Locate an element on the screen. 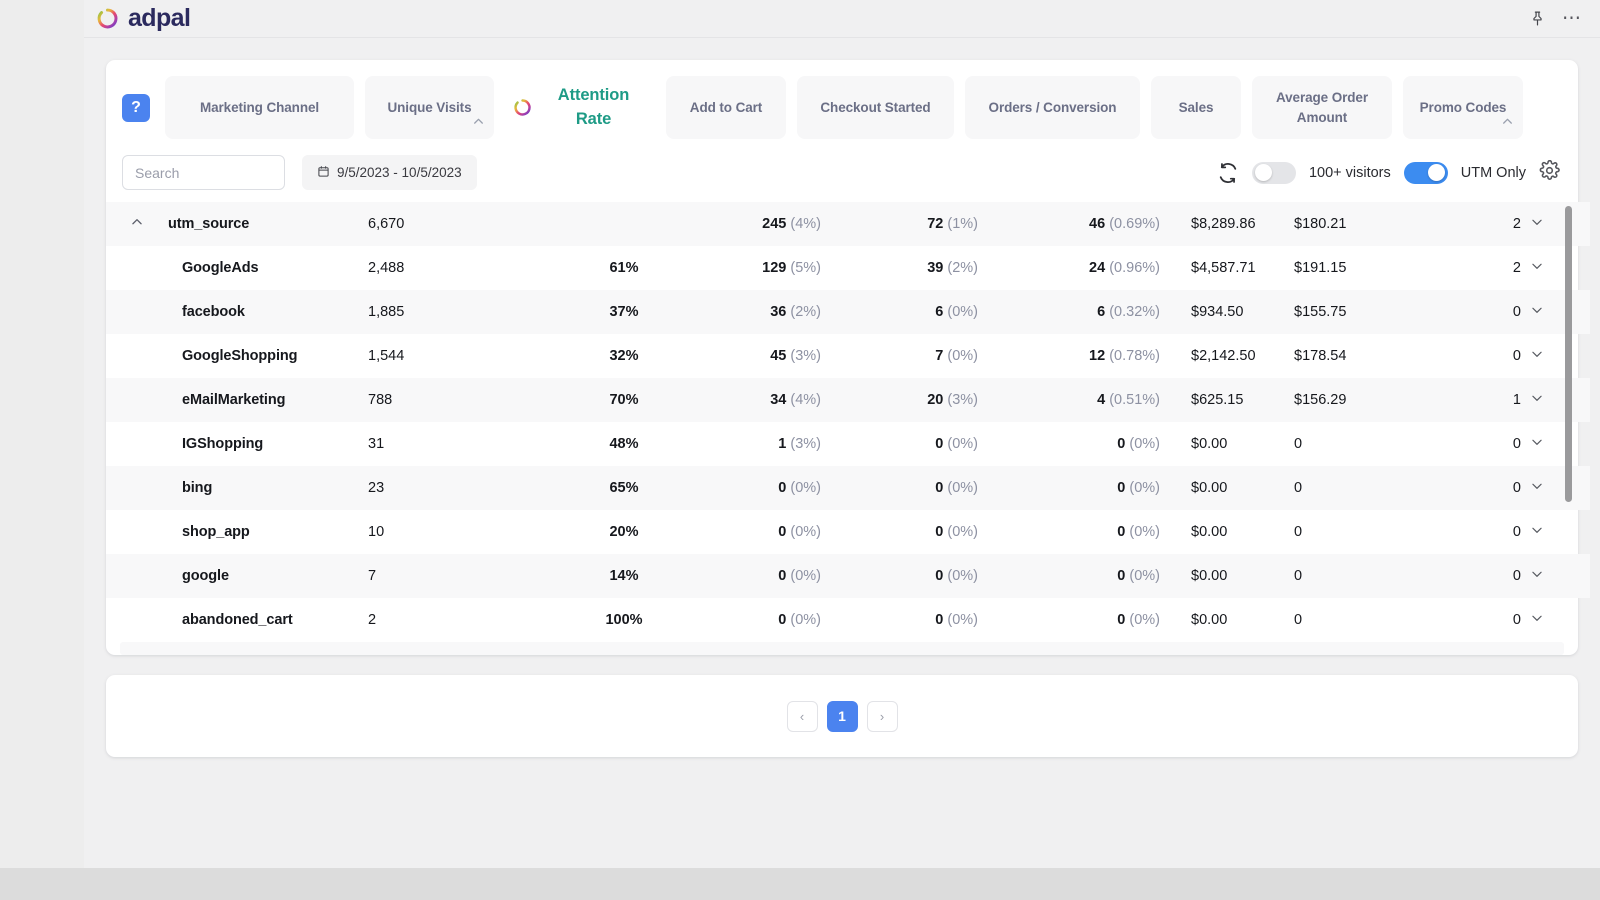 The image size is (1600, 900). column-sales: Sales is located at coordinates (1196, 107).